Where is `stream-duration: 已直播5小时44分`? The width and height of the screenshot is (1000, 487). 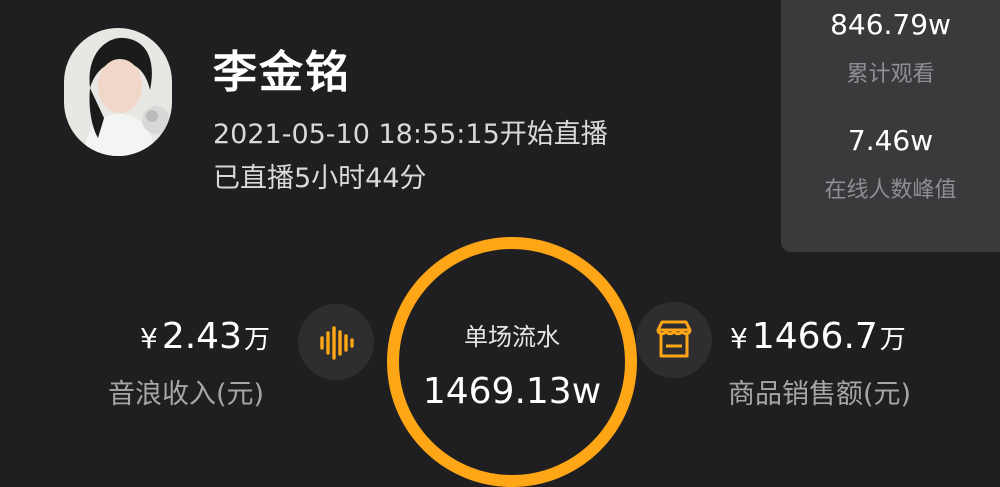 stream-duration: 已直播5小时44分 is located at coordinates (320, 178).